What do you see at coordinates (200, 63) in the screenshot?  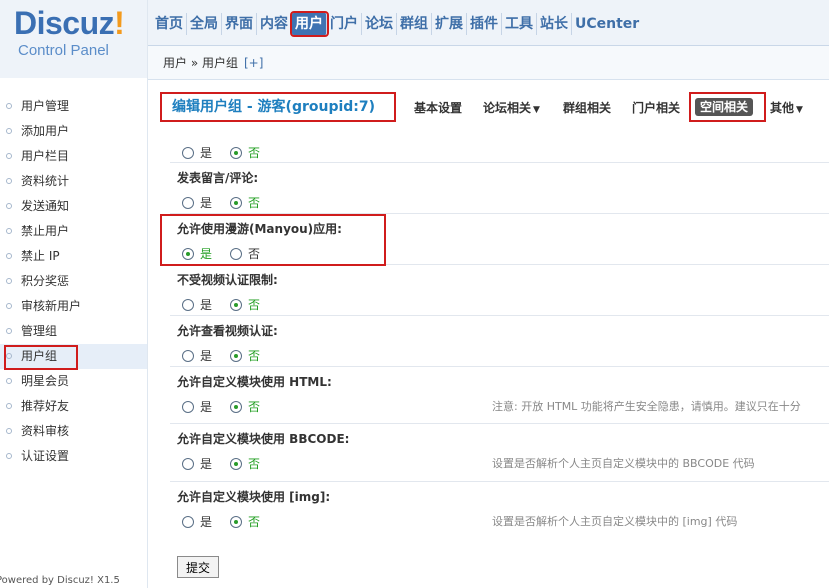 I see `breadcrumb-path: 用户 » 用户组` at bounding box center [200, 63].